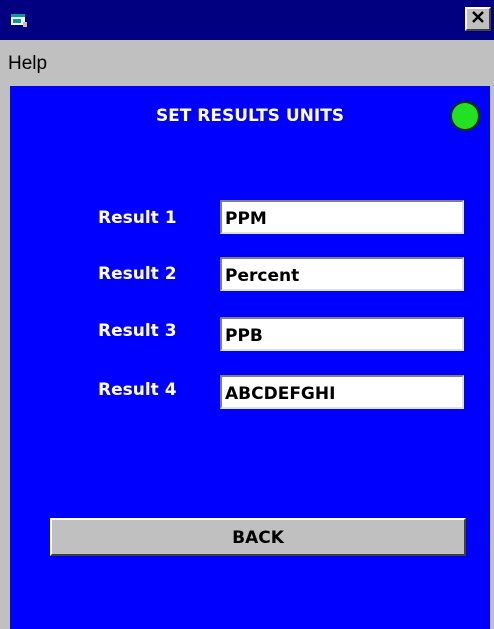 The width and height of the screenshot is (494, 629). What do you see at coordinates (342, 392) in the screenshot?
I see `result-4-field: ABCDEFGHI` at bounding box center [342, 392].